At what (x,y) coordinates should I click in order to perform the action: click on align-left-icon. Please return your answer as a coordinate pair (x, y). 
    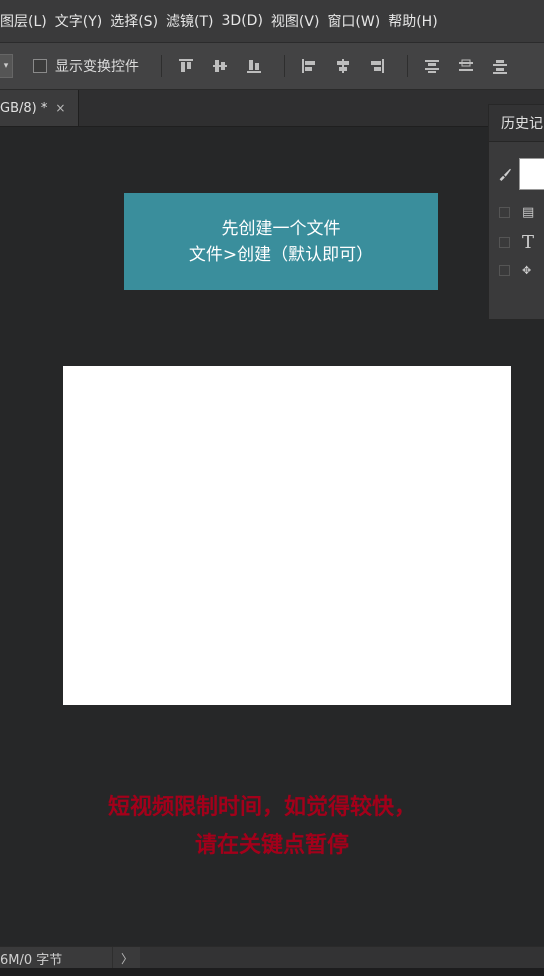
    Looking at the image, I should click on (309, 66).